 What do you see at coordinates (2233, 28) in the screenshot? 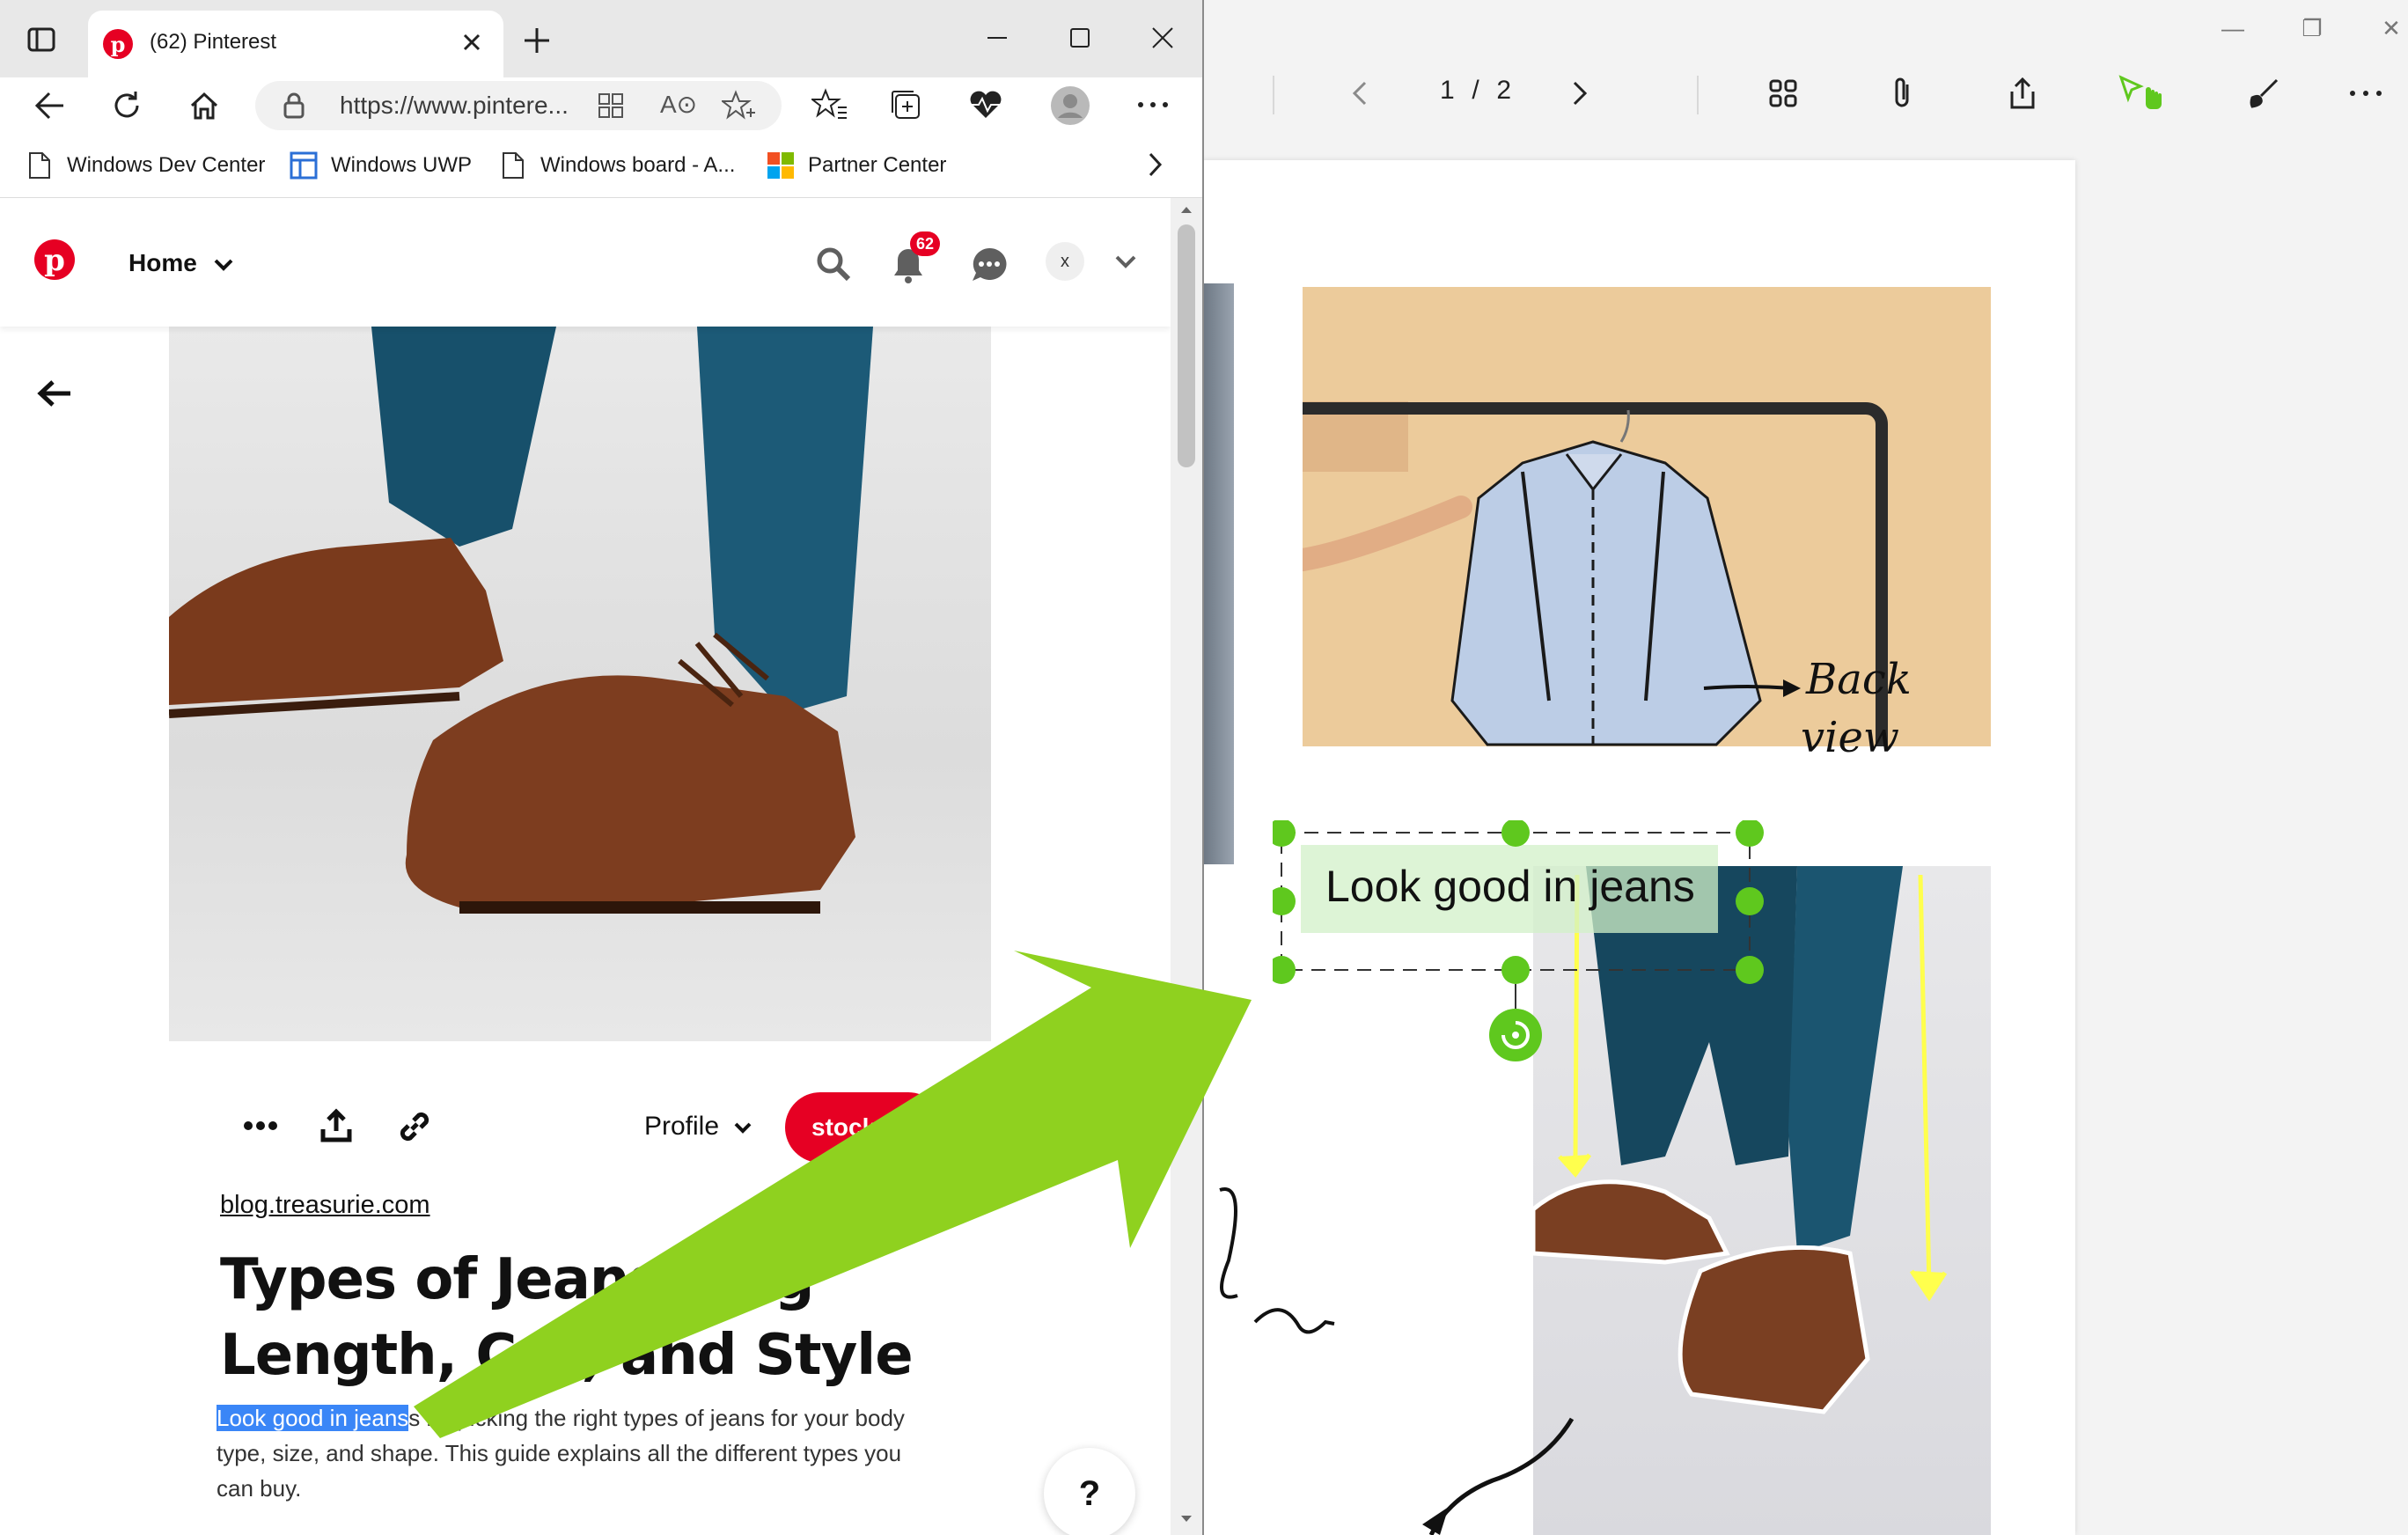
I see `minimize-button: —` at bounding box center [2233, 28].